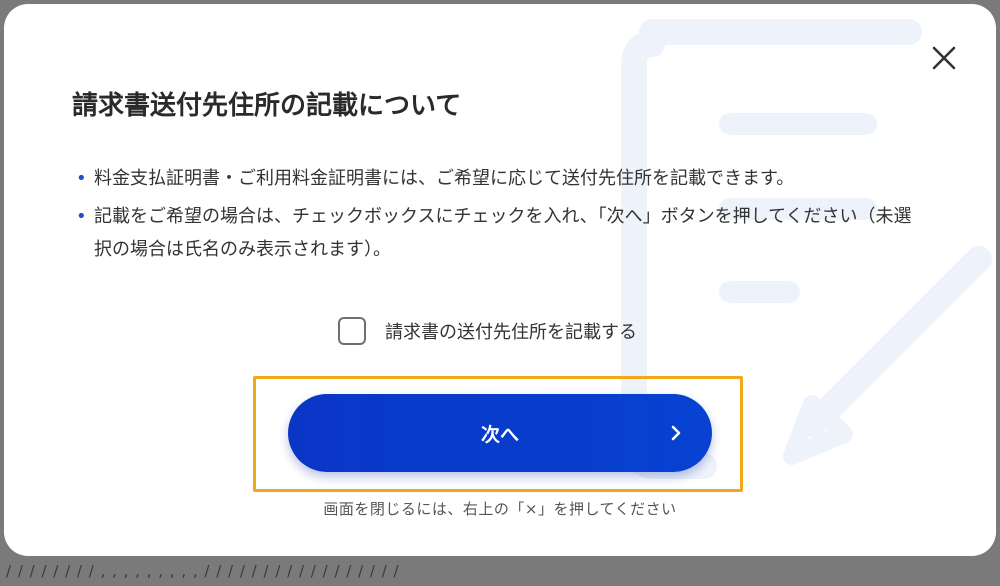 This screenshot has height=586, width=1000. Describe the element at coordinates (267, 106) in the screenshot. I see `dialog-title: 請求書送付先住所の記載について` at that location.